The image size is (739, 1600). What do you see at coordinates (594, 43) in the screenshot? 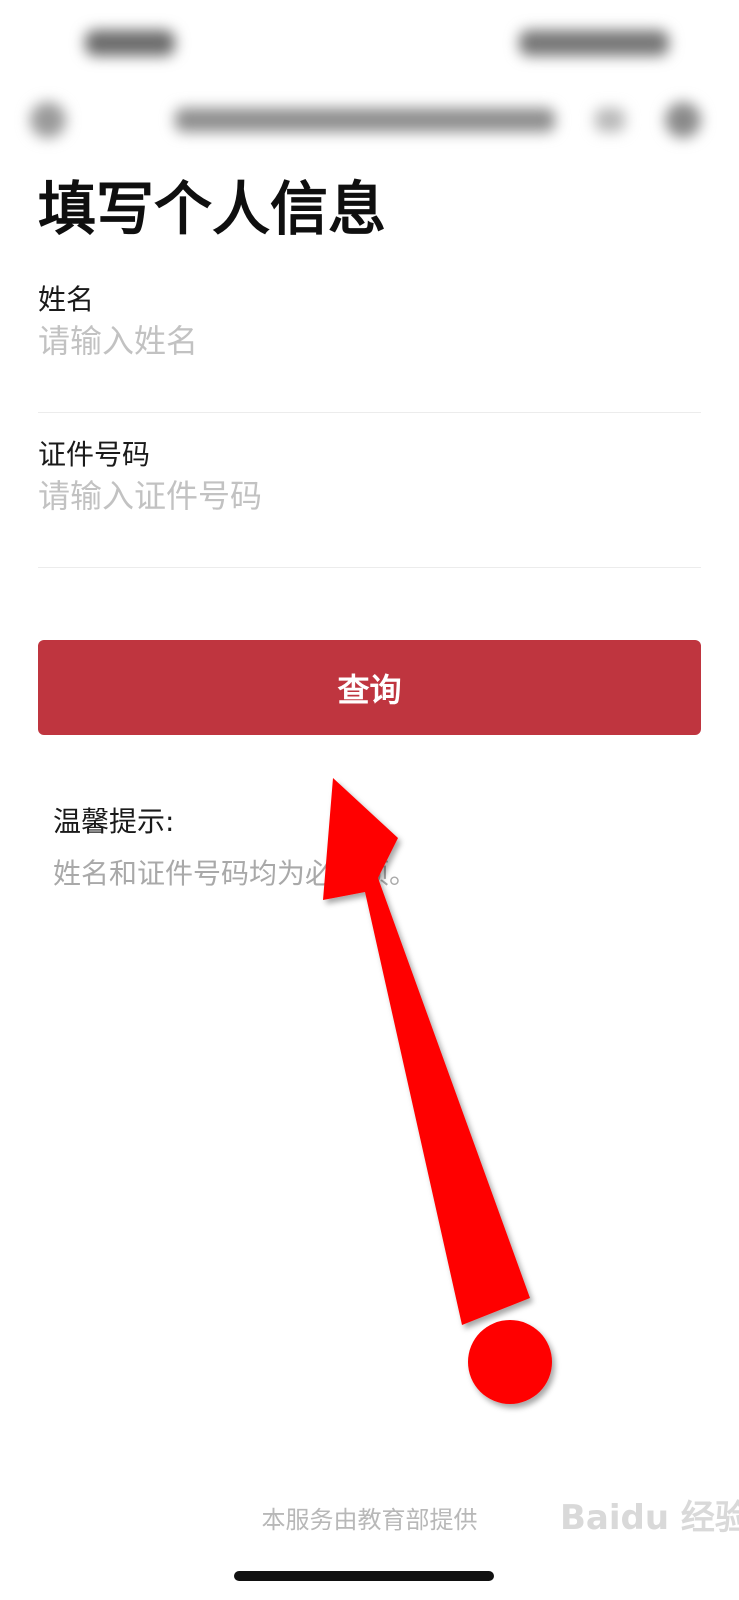
I see `status-indicators` at bounding box center [594, 43].